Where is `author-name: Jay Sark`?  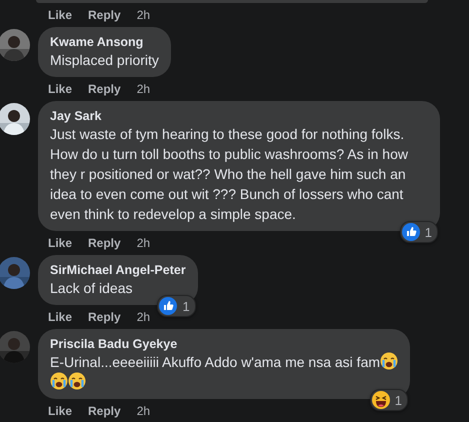 author-name: Jay Sark is located at coordinates (76, 116).